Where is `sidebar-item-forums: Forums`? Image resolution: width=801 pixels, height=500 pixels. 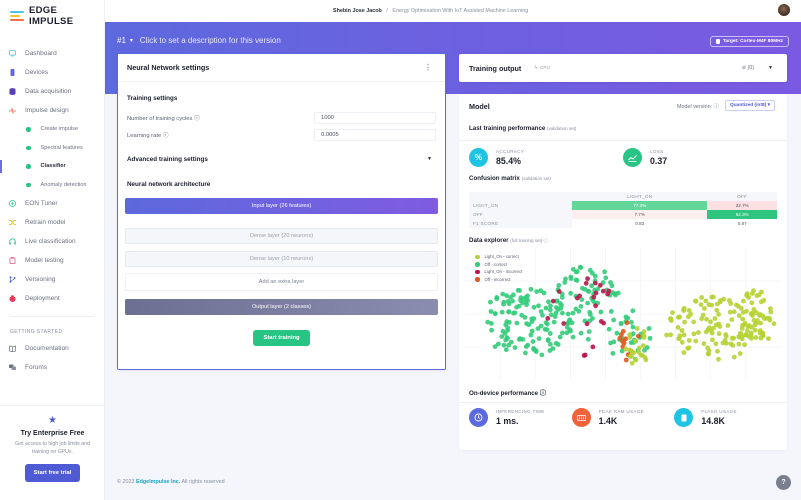 sidebar-item-forums: Forums is located at coordinates (52, 367).